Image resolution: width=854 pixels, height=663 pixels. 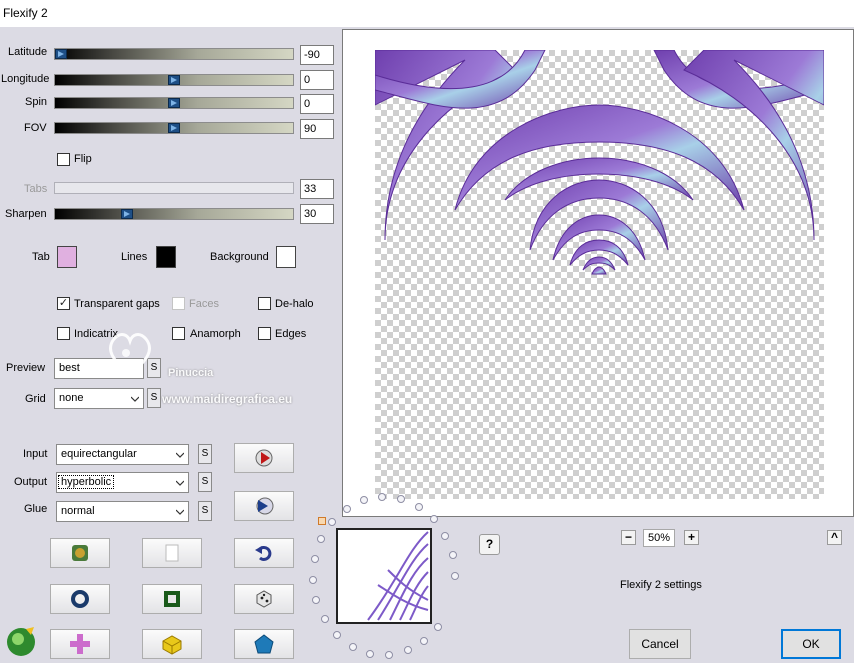 I want to click on copy-button, so click(x=172, y=553).